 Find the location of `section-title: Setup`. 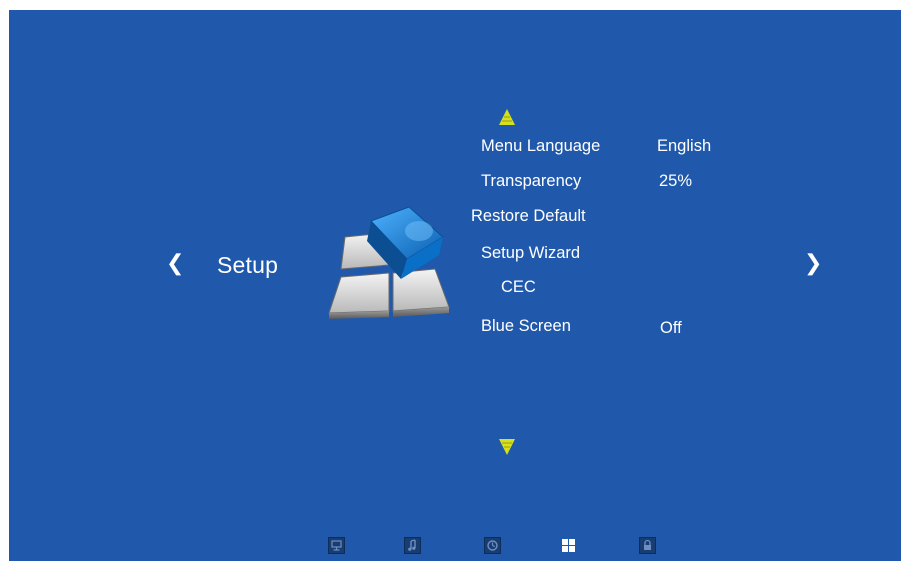

section-title: Setup is located at coordinates (248, 265).